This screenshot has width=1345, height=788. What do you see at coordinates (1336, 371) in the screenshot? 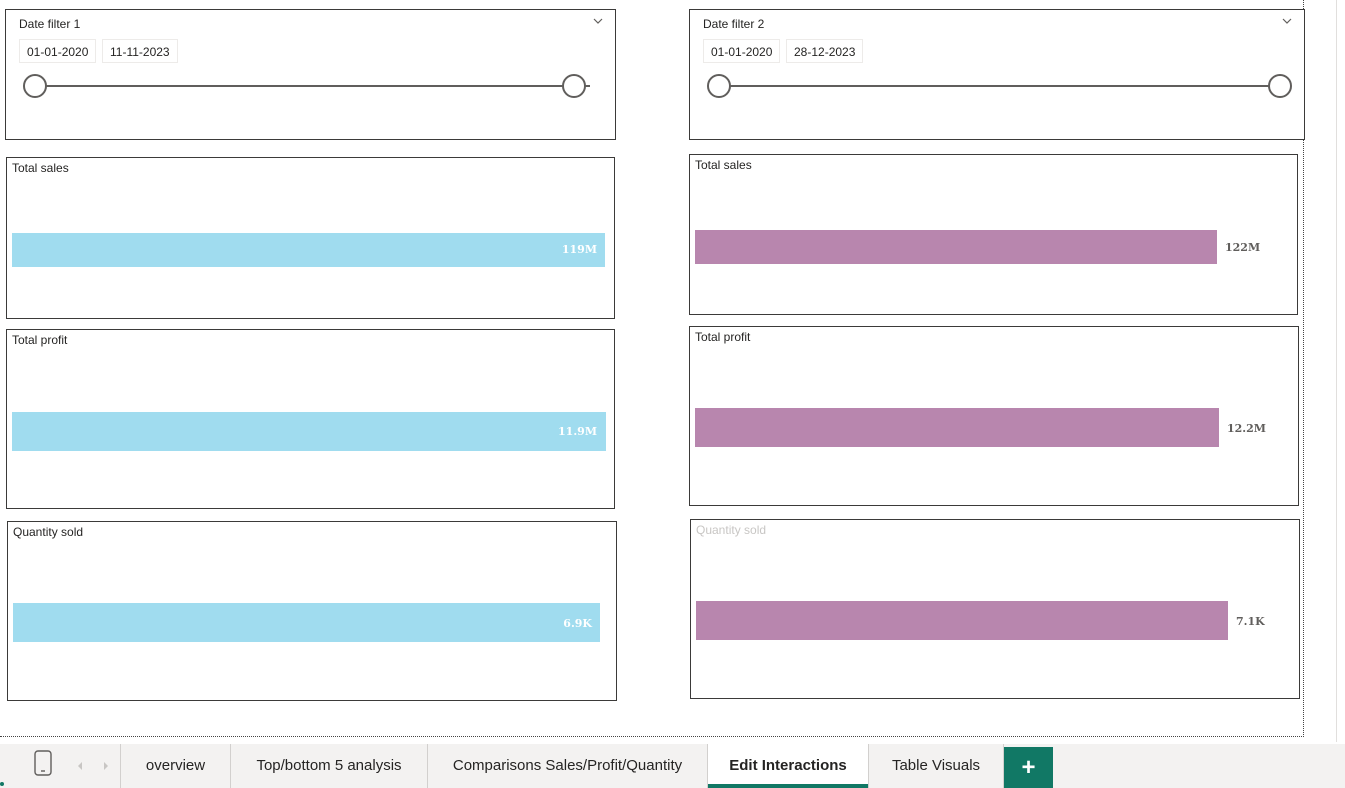
I see `scrollbar-track` at bounding box center [1336, 371].